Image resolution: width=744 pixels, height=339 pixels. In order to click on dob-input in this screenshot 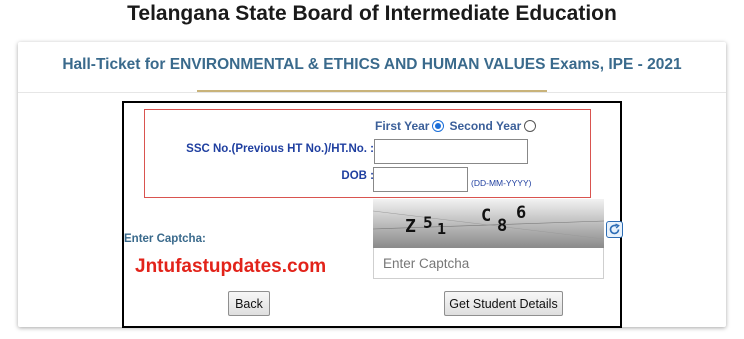, I will do `click(420, 179)`.